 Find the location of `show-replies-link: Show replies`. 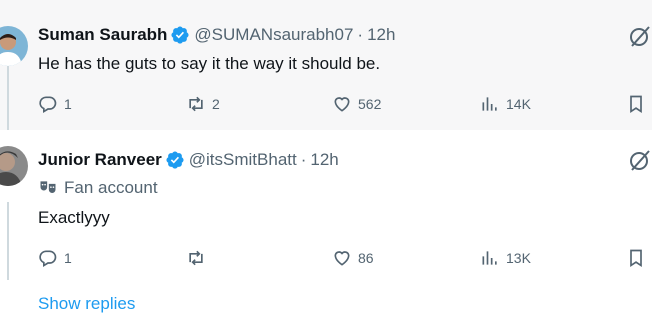

show-replies-link: Show replies is located at coordinates (86, 304).